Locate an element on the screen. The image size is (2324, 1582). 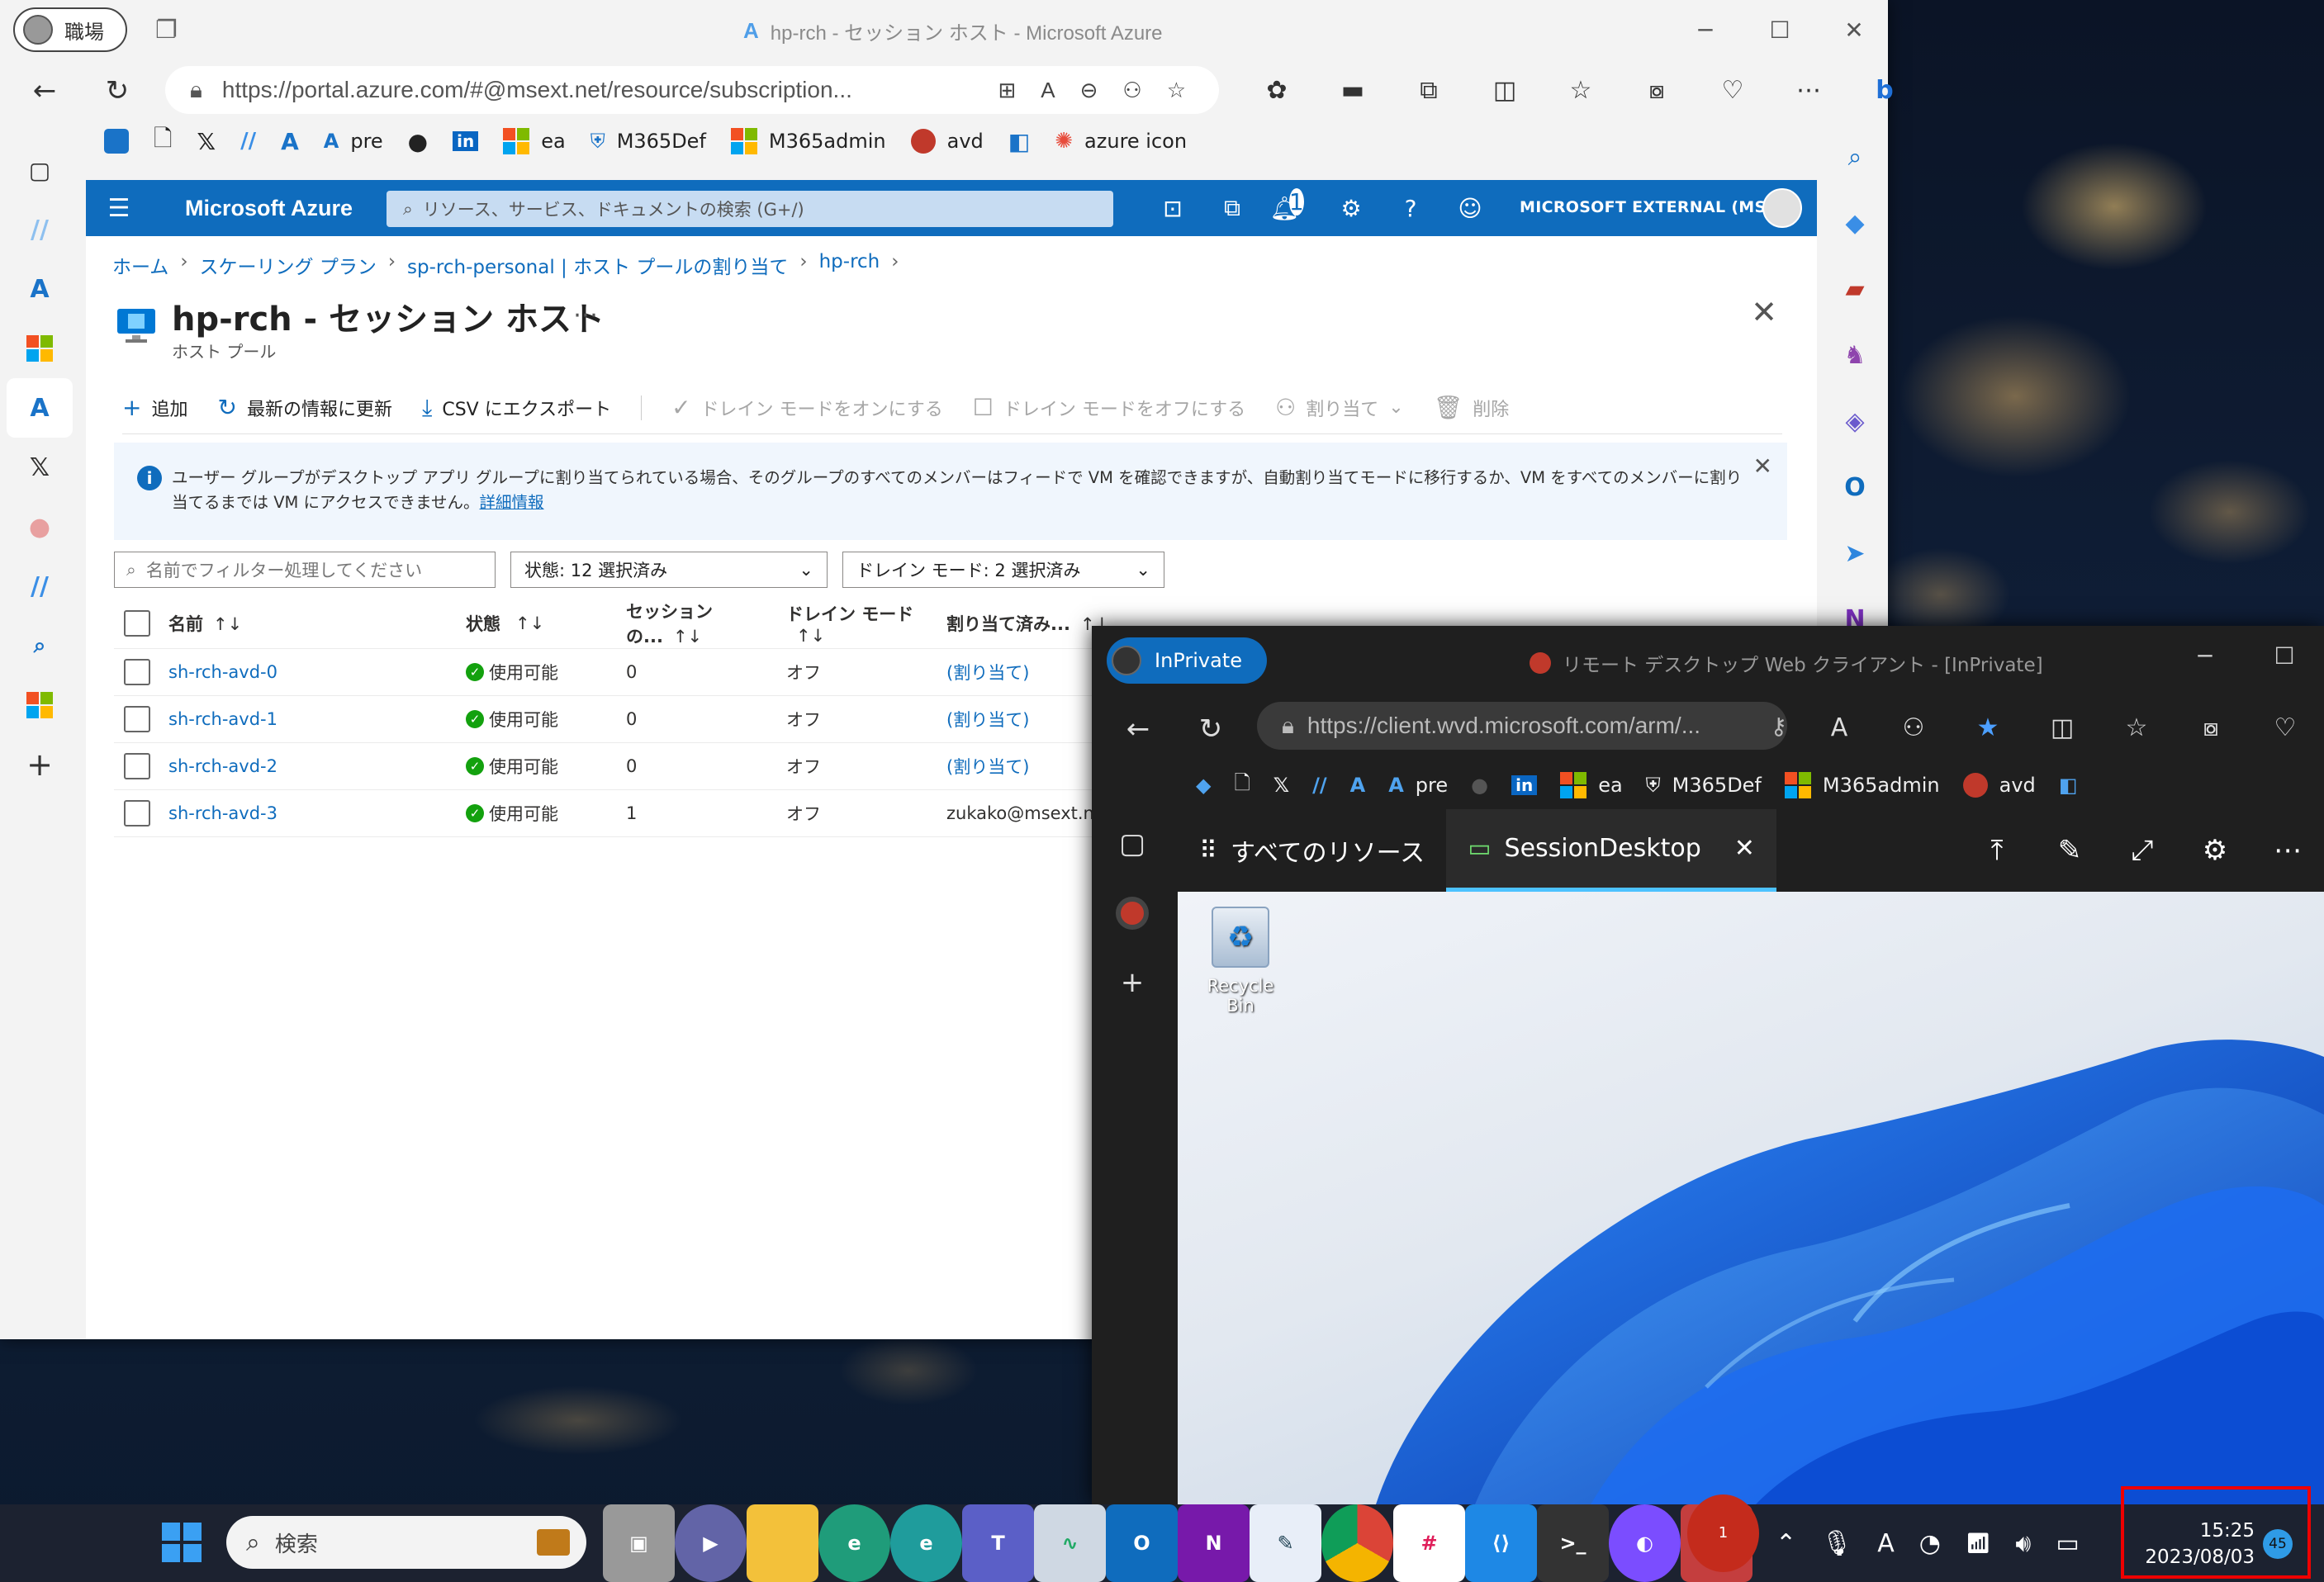
fav-avd: avd is located at coordinates (947, 141).